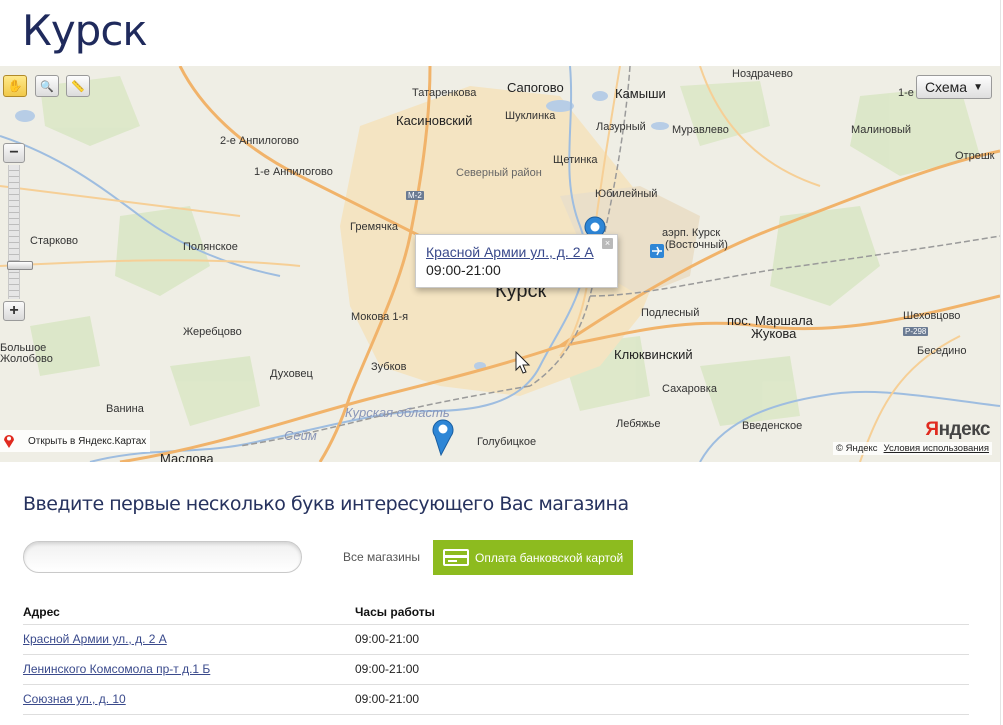 This screenshot has height=725, width=1003. I want to click on map-label: Жеребцово, so click(212, 332).